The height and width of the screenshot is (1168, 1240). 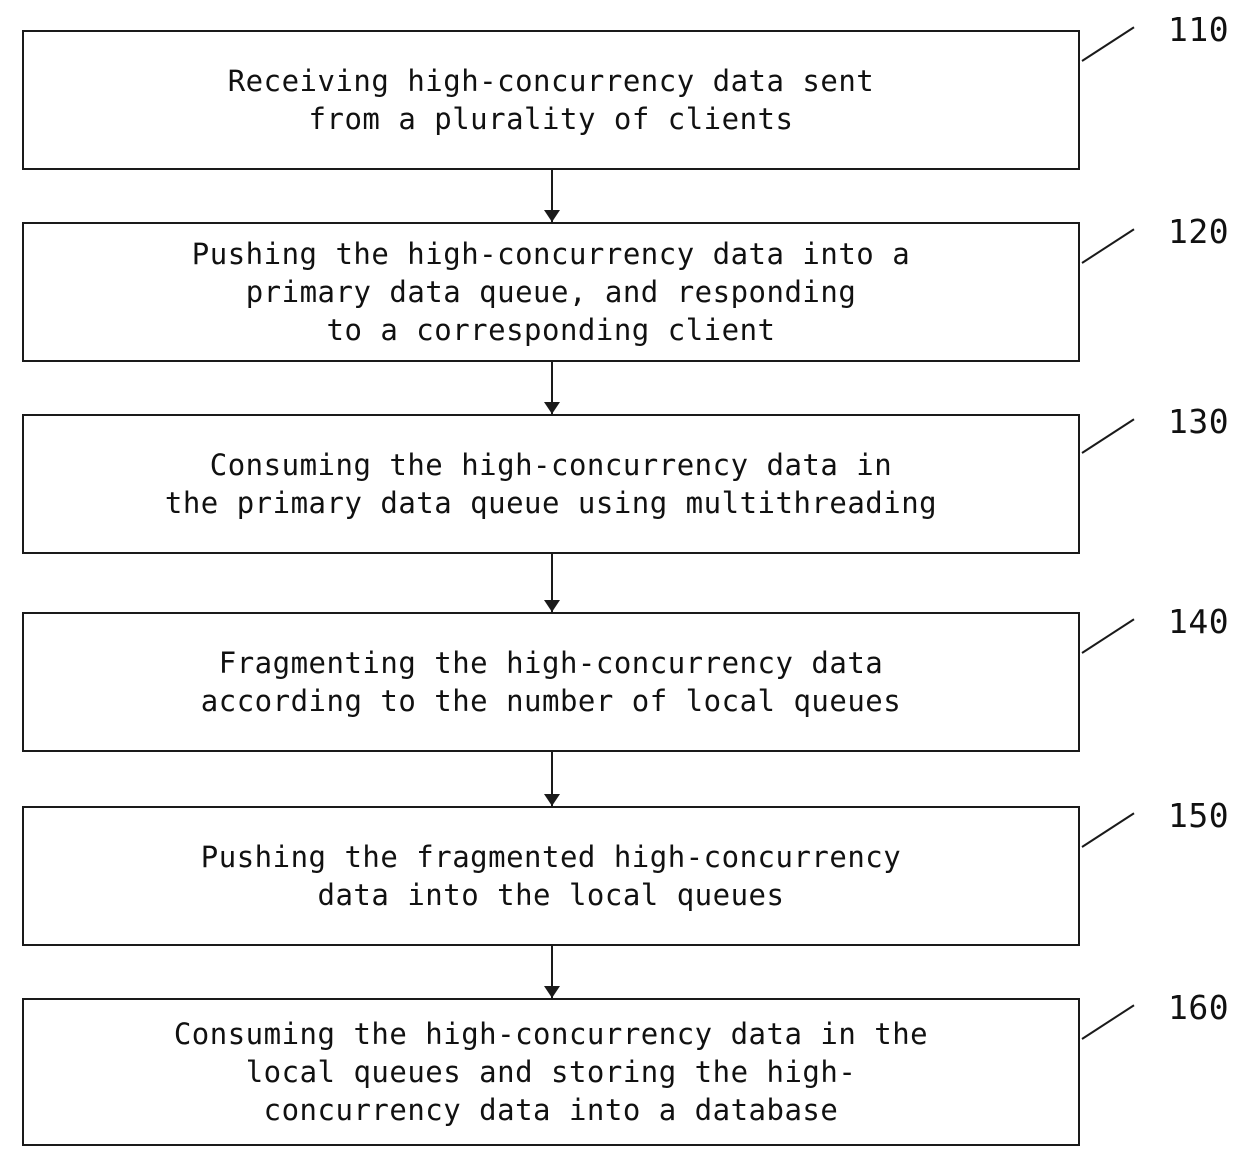 What do you see at coordinates (1199, 621) in the screenshot?
I see `reference-number-140: 140` at bounding box center [1199, 621].